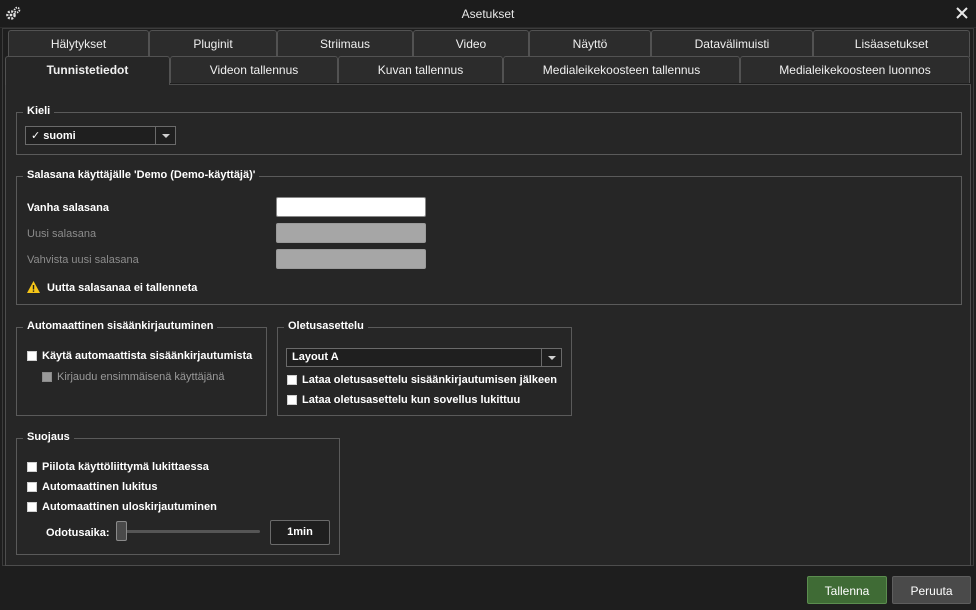 The image size is (976, 610). I want to click on wait-time-value: 1min, so click(300, 532).